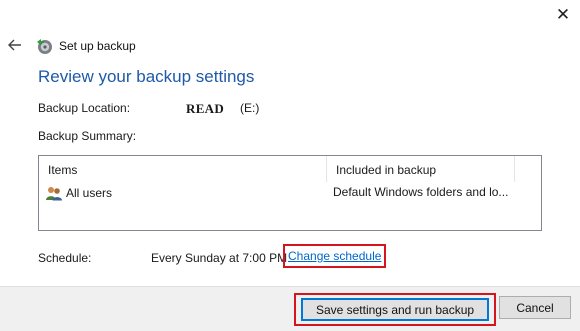  Describe the element at coordinates (65, 258) in the screenshot. I see `schedule-label: Schedule:` at that location.